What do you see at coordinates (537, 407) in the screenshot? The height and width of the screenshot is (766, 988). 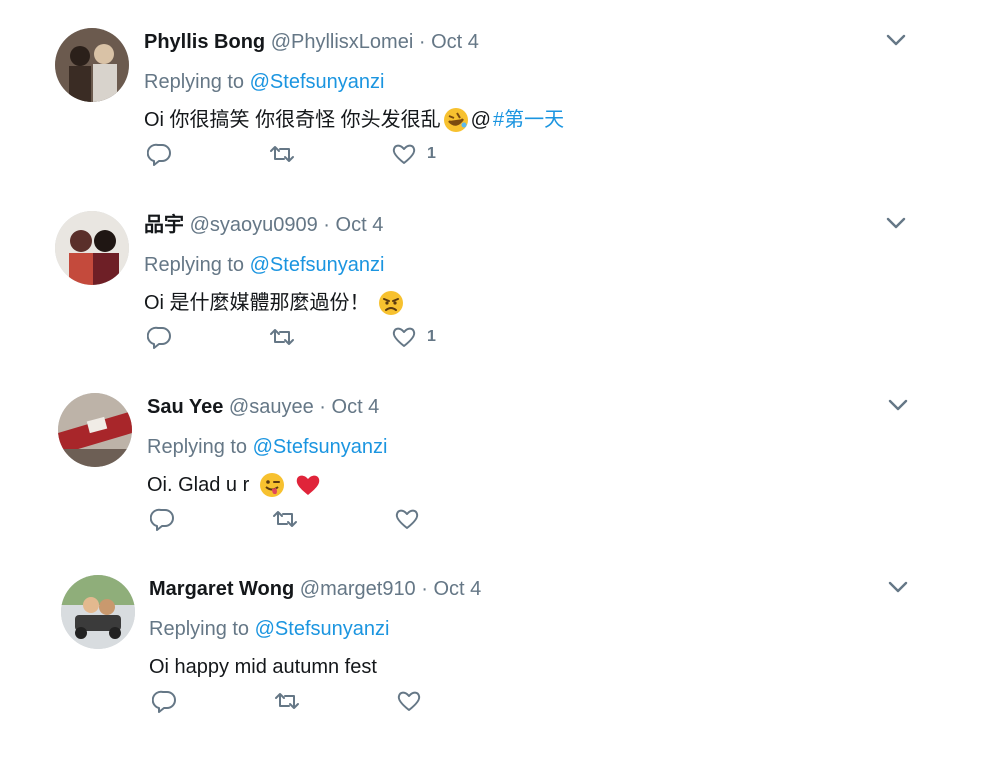 I see `tweet-header: Sau Yee @sauyee · Oct 4` at bounding box center [537, 407].